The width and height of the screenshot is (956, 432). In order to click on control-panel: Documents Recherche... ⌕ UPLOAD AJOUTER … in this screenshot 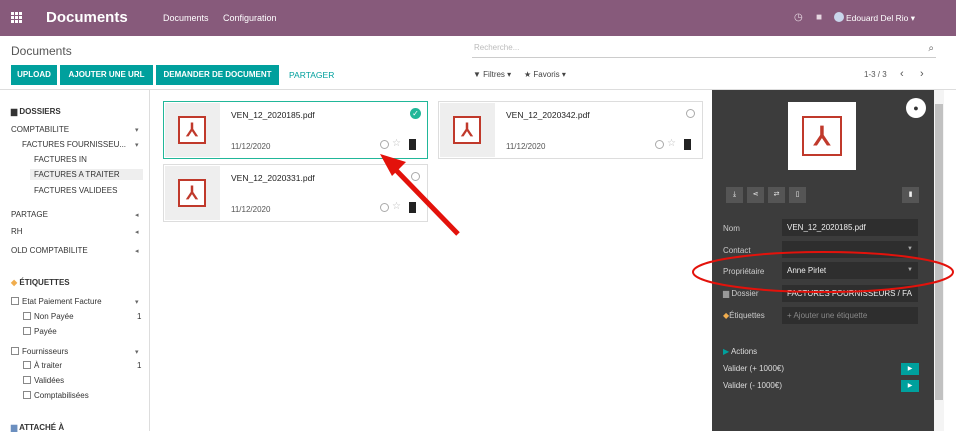, I will do `click(478, 63)`.